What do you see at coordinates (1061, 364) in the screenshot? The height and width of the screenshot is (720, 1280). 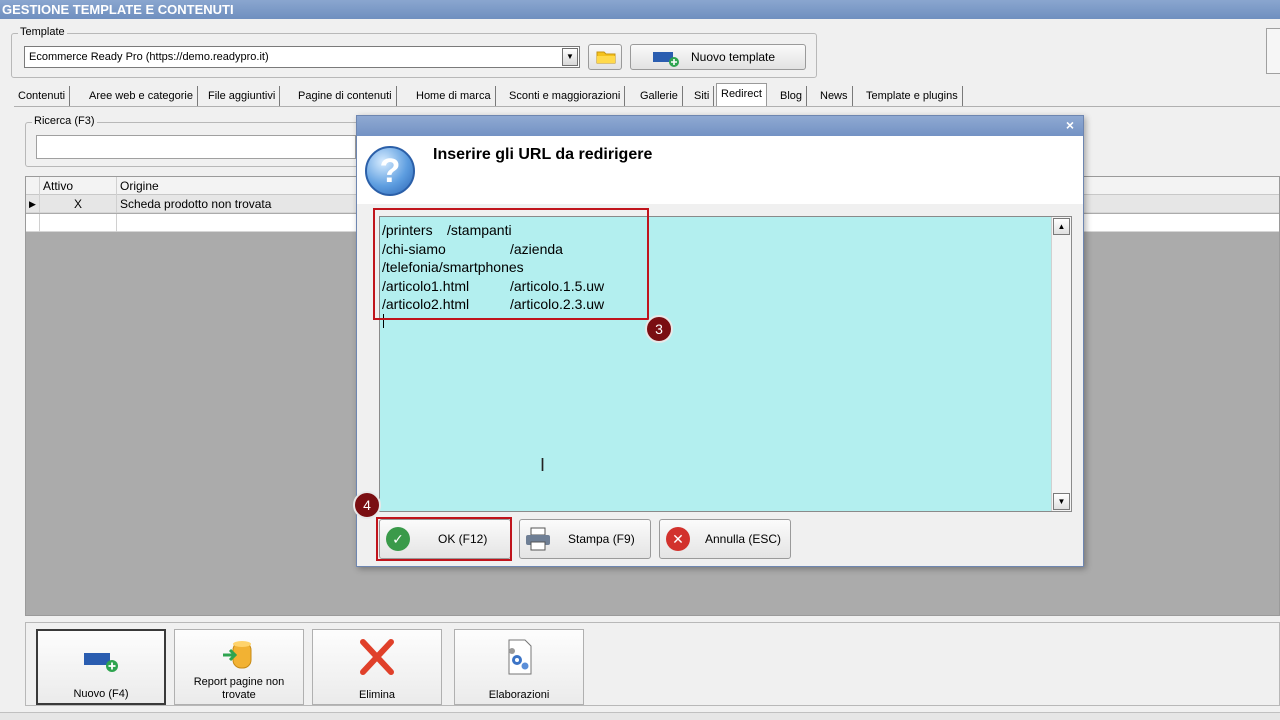 I see `textarea-scrollbar: ▲ ▼` at bounding box center [1061, 364].